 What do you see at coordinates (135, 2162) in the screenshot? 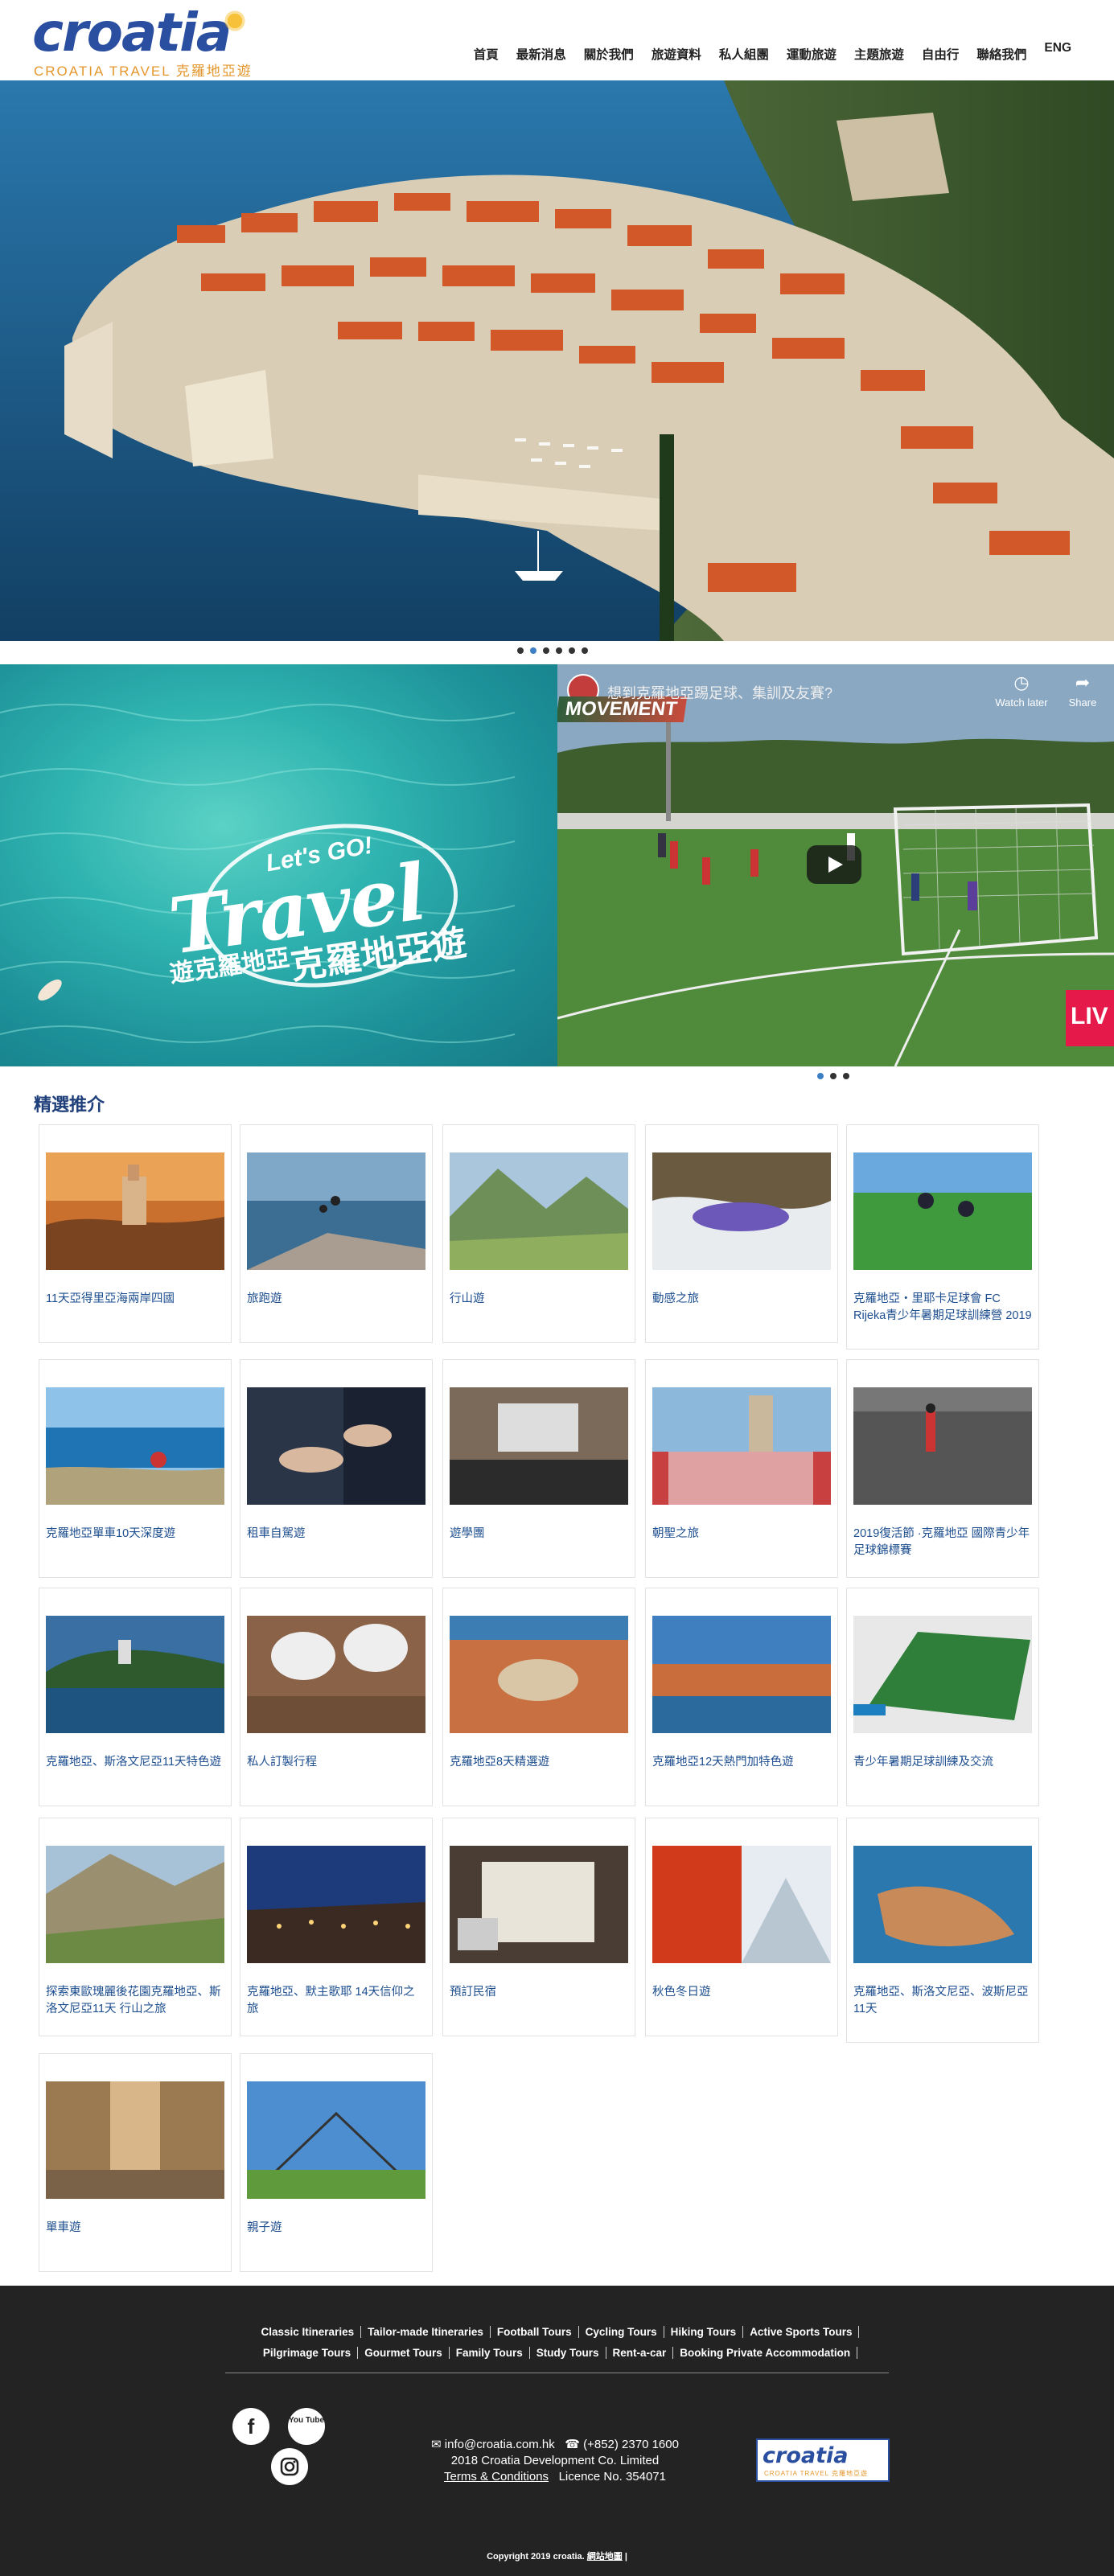
I see `featured-card: 單車遊` at bounding box center [135, 2162].